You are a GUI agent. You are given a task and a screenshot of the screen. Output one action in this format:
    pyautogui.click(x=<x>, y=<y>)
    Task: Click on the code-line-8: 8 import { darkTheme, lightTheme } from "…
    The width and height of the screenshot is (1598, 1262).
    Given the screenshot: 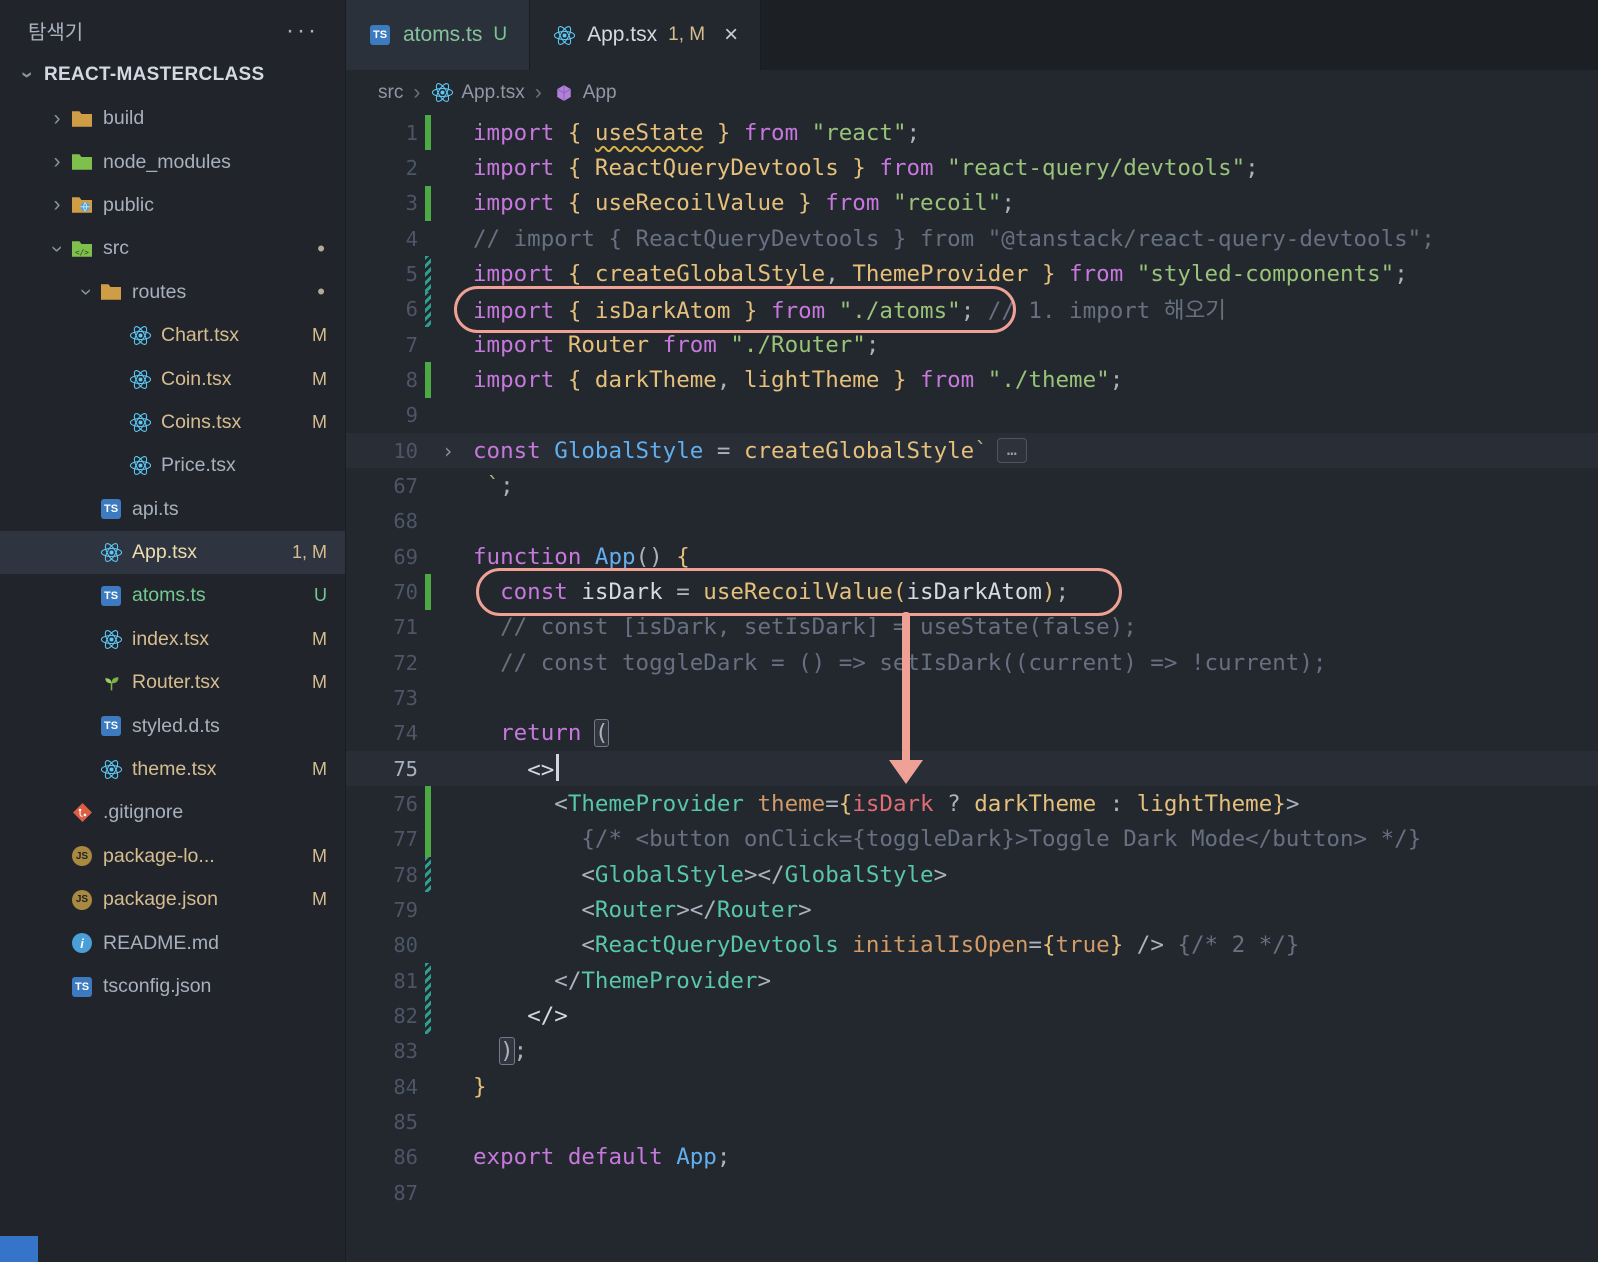 What is the action you would take?
    pyautogui.click(x=972, y=380)
    